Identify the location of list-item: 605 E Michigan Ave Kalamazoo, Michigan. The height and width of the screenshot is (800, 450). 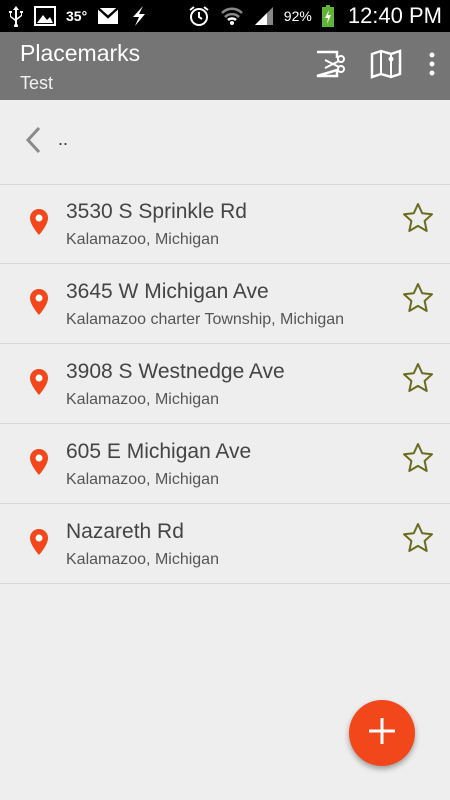
(225, 464).